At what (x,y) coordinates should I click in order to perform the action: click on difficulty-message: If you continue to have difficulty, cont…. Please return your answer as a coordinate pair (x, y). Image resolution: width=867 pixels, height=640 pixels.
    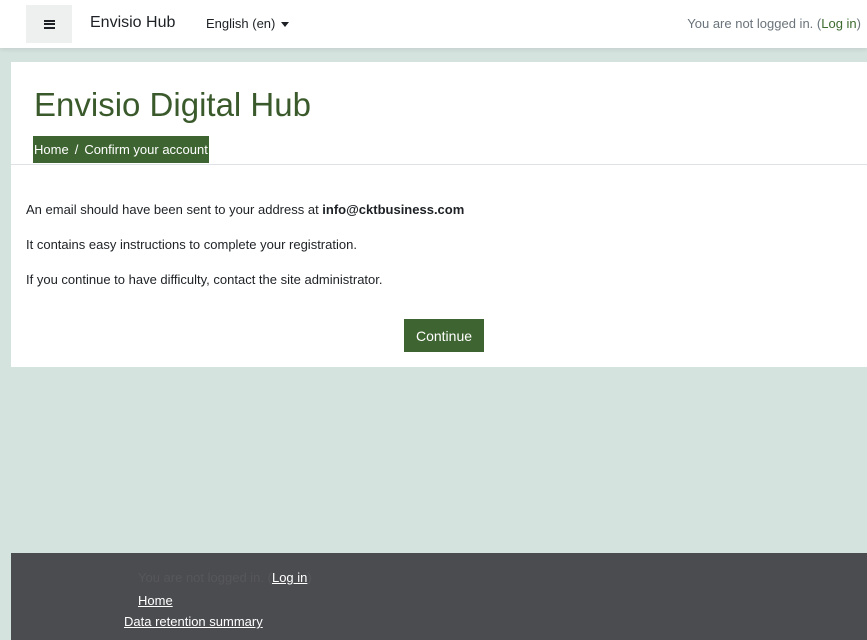
    Looking at the image, I should click on (204, 279).